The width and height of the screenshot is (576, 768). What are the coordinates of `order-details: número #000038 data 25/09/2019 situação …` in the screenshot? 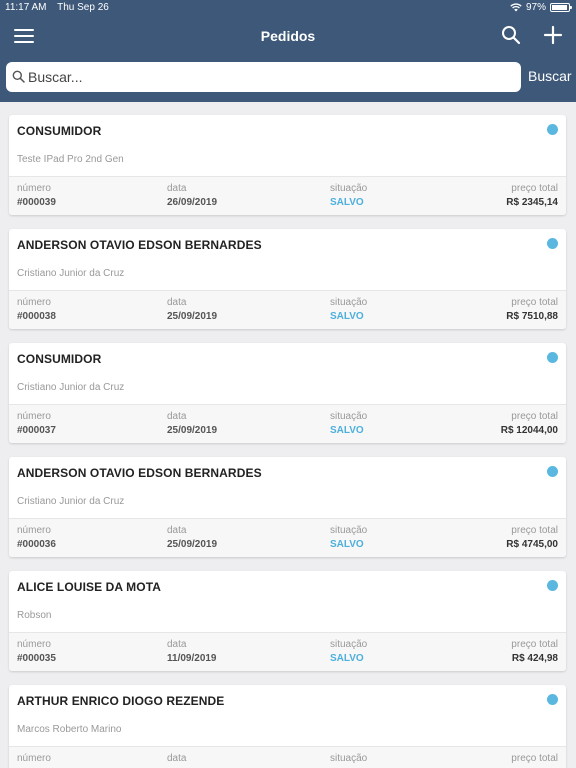 It's located at (287, 309).